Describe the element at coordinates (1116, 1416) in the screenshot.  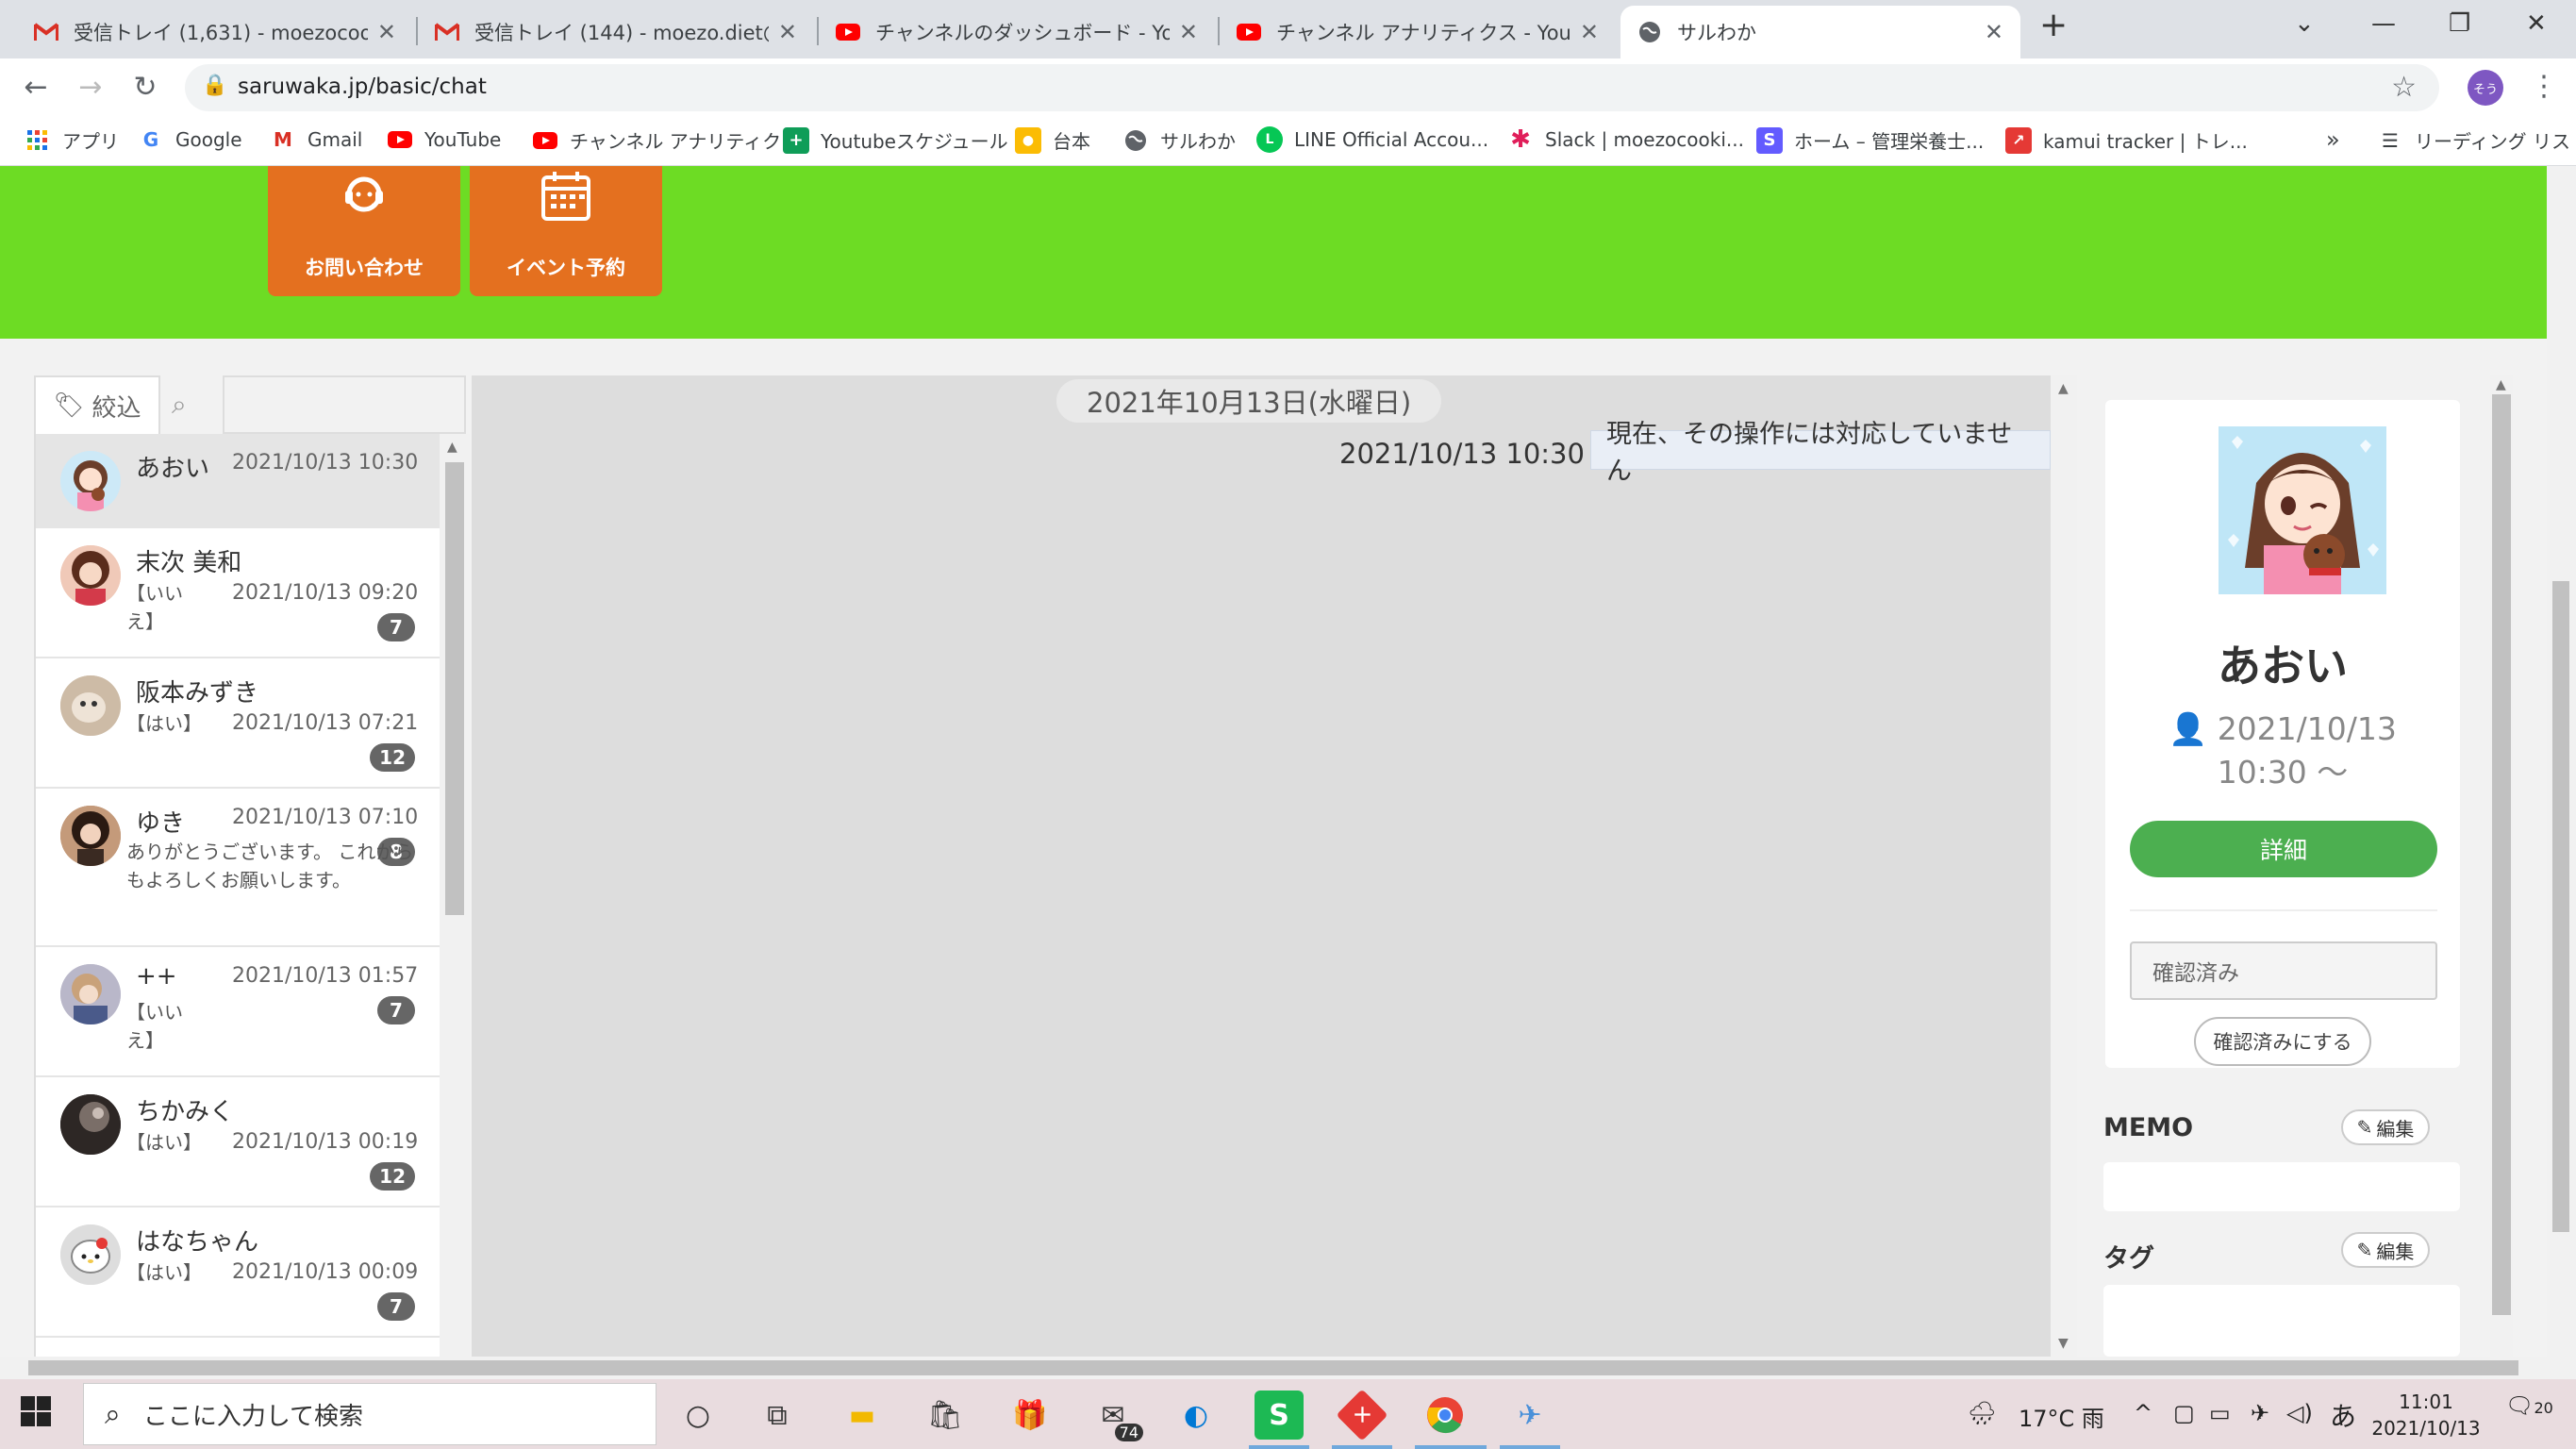
I see `mail-icon: ✉ 74` at that location.